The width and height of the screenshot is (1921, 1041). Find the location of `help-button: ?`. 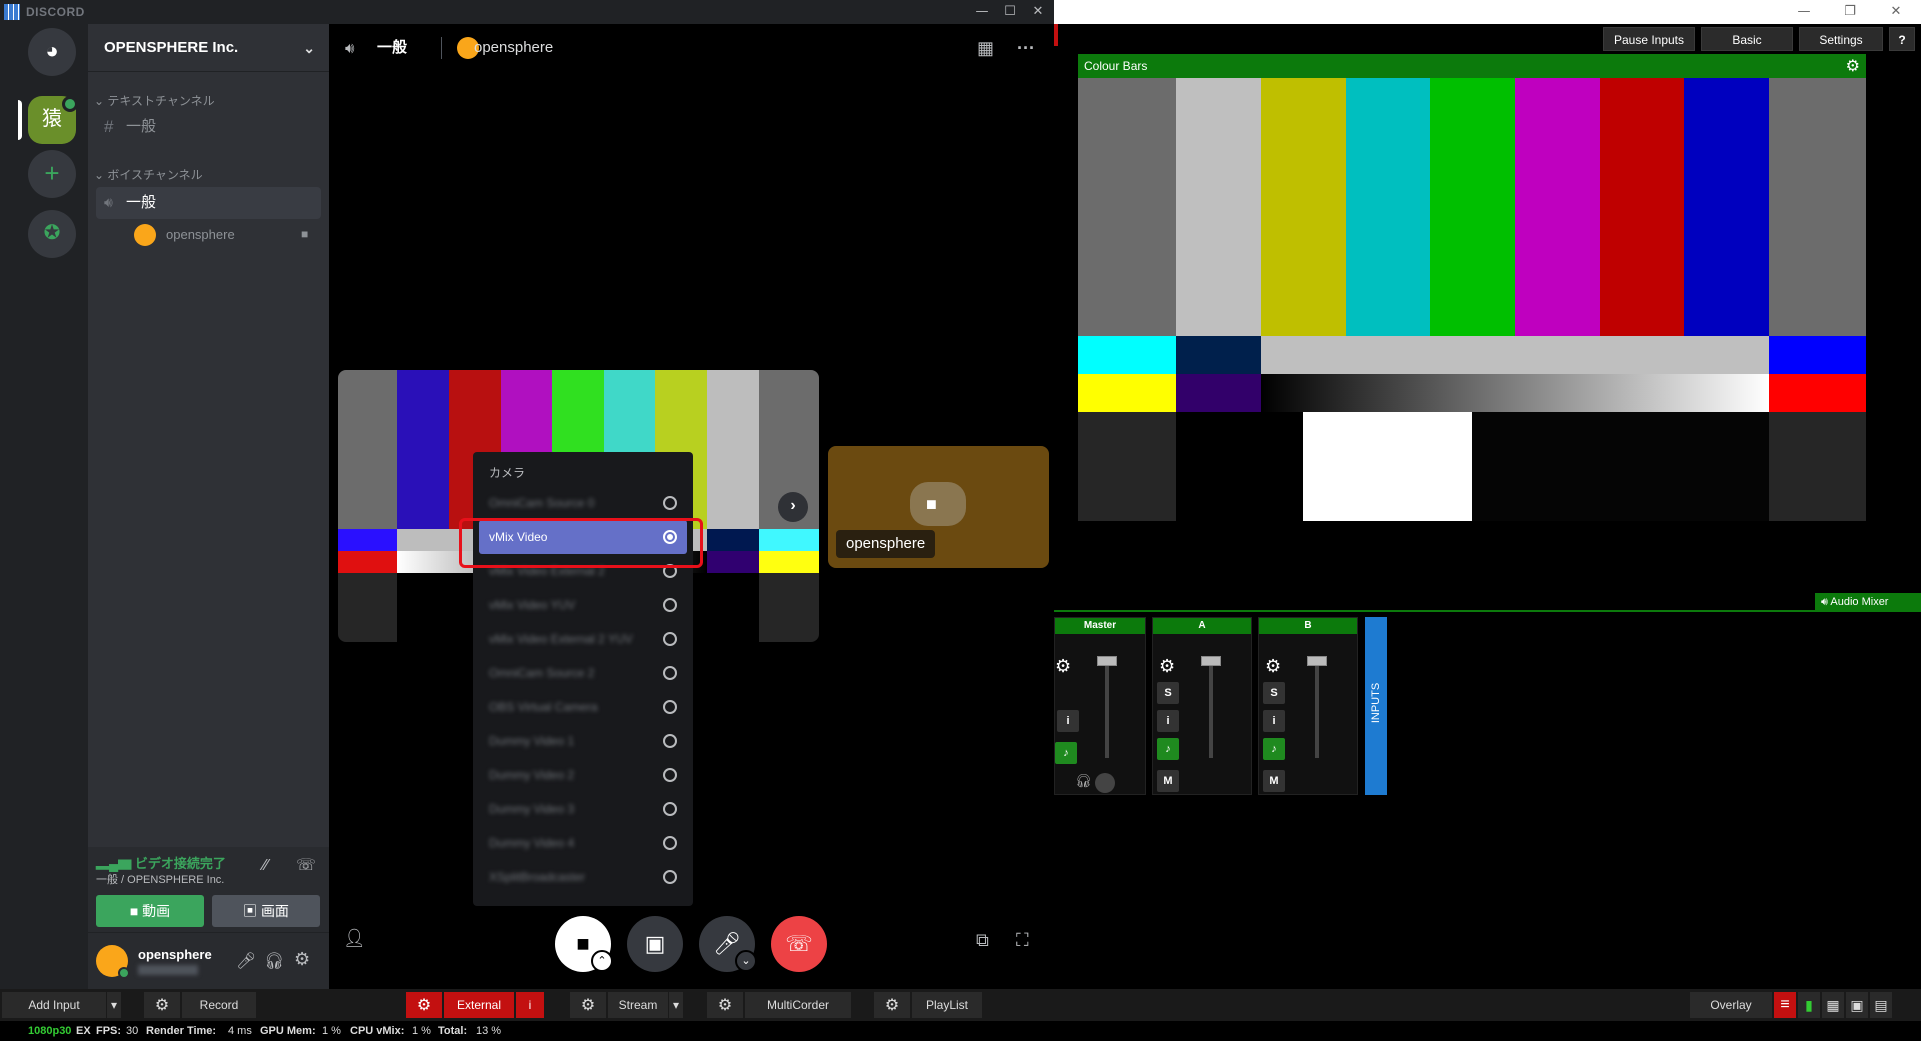

help-button: ? is located at coordinates (1902, 39).